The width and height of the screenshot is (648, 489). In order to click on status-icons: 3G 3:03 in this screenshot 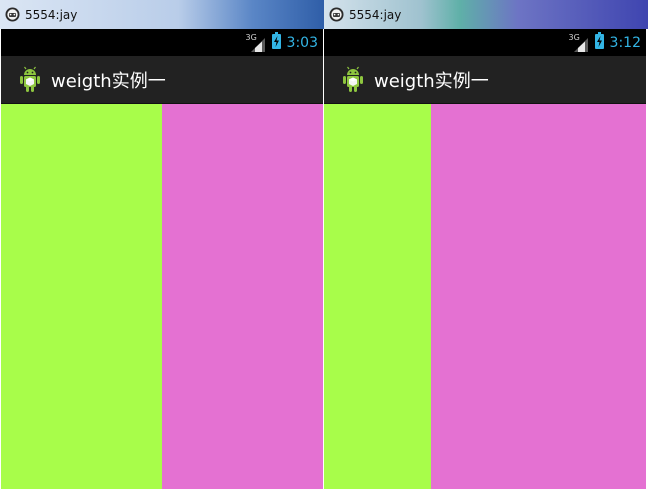, I will do `click(282, 42)`.